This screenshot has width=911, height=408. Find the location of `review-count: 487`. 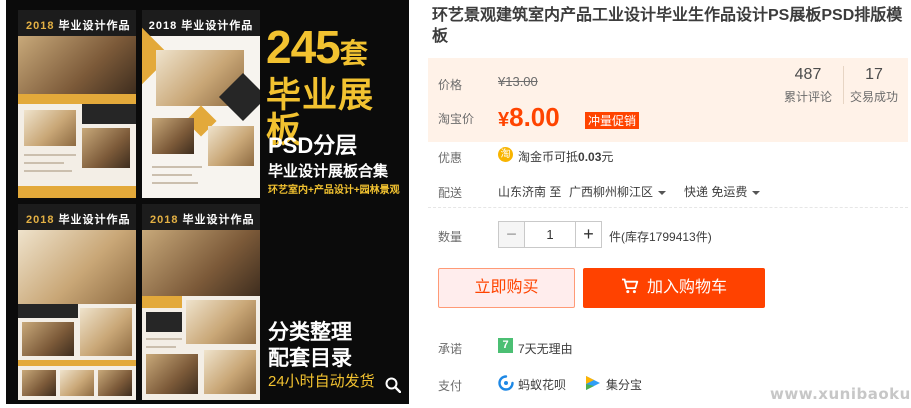

review-count: 487 is located at coordinates (808, 74).